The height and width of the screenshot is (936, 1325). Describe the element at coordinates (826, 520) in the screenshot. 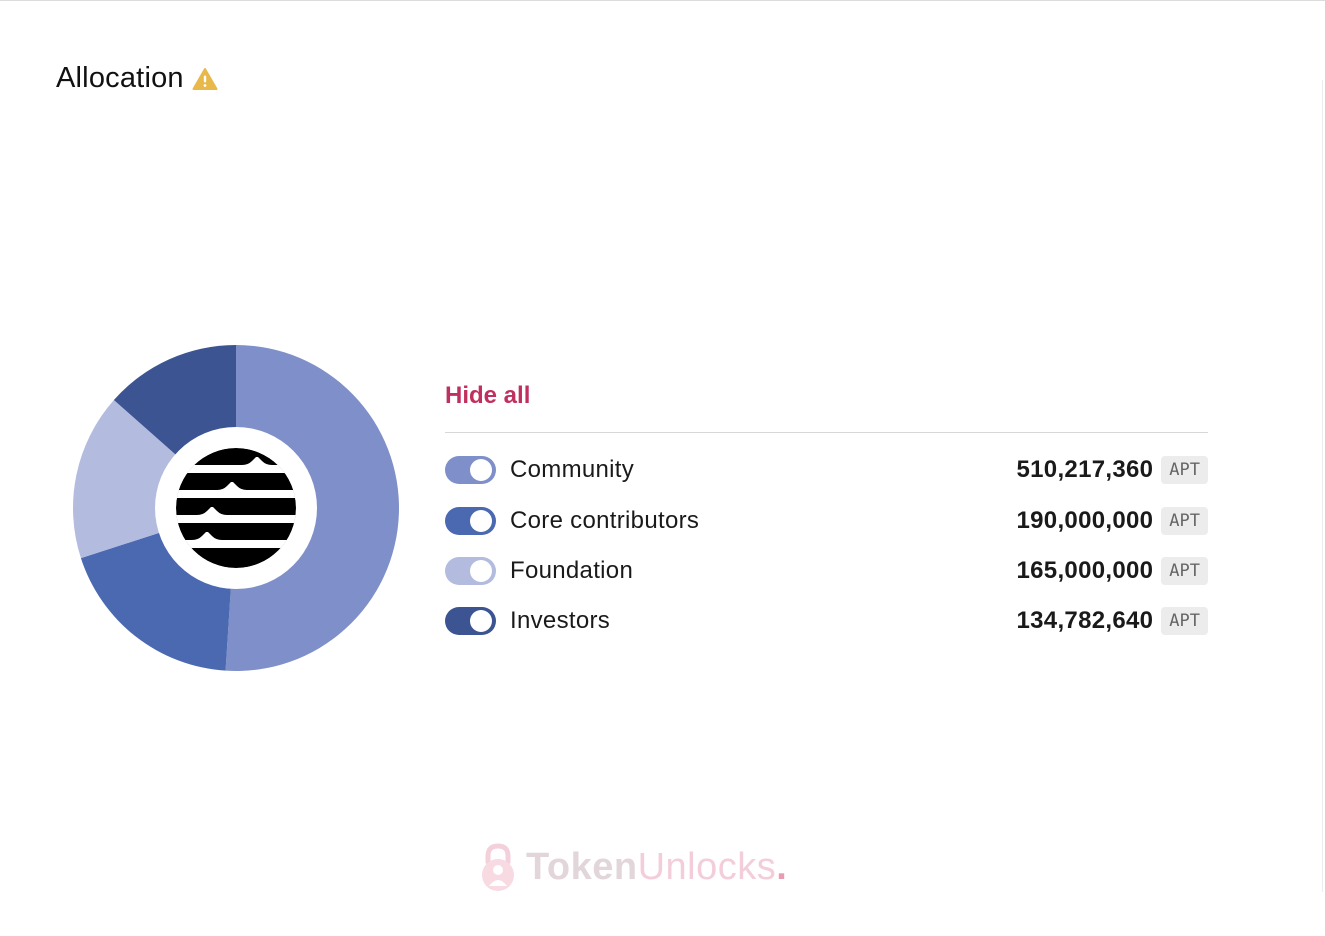

I see `legend-row: Core contributors 190,000,000 APT` at that location.